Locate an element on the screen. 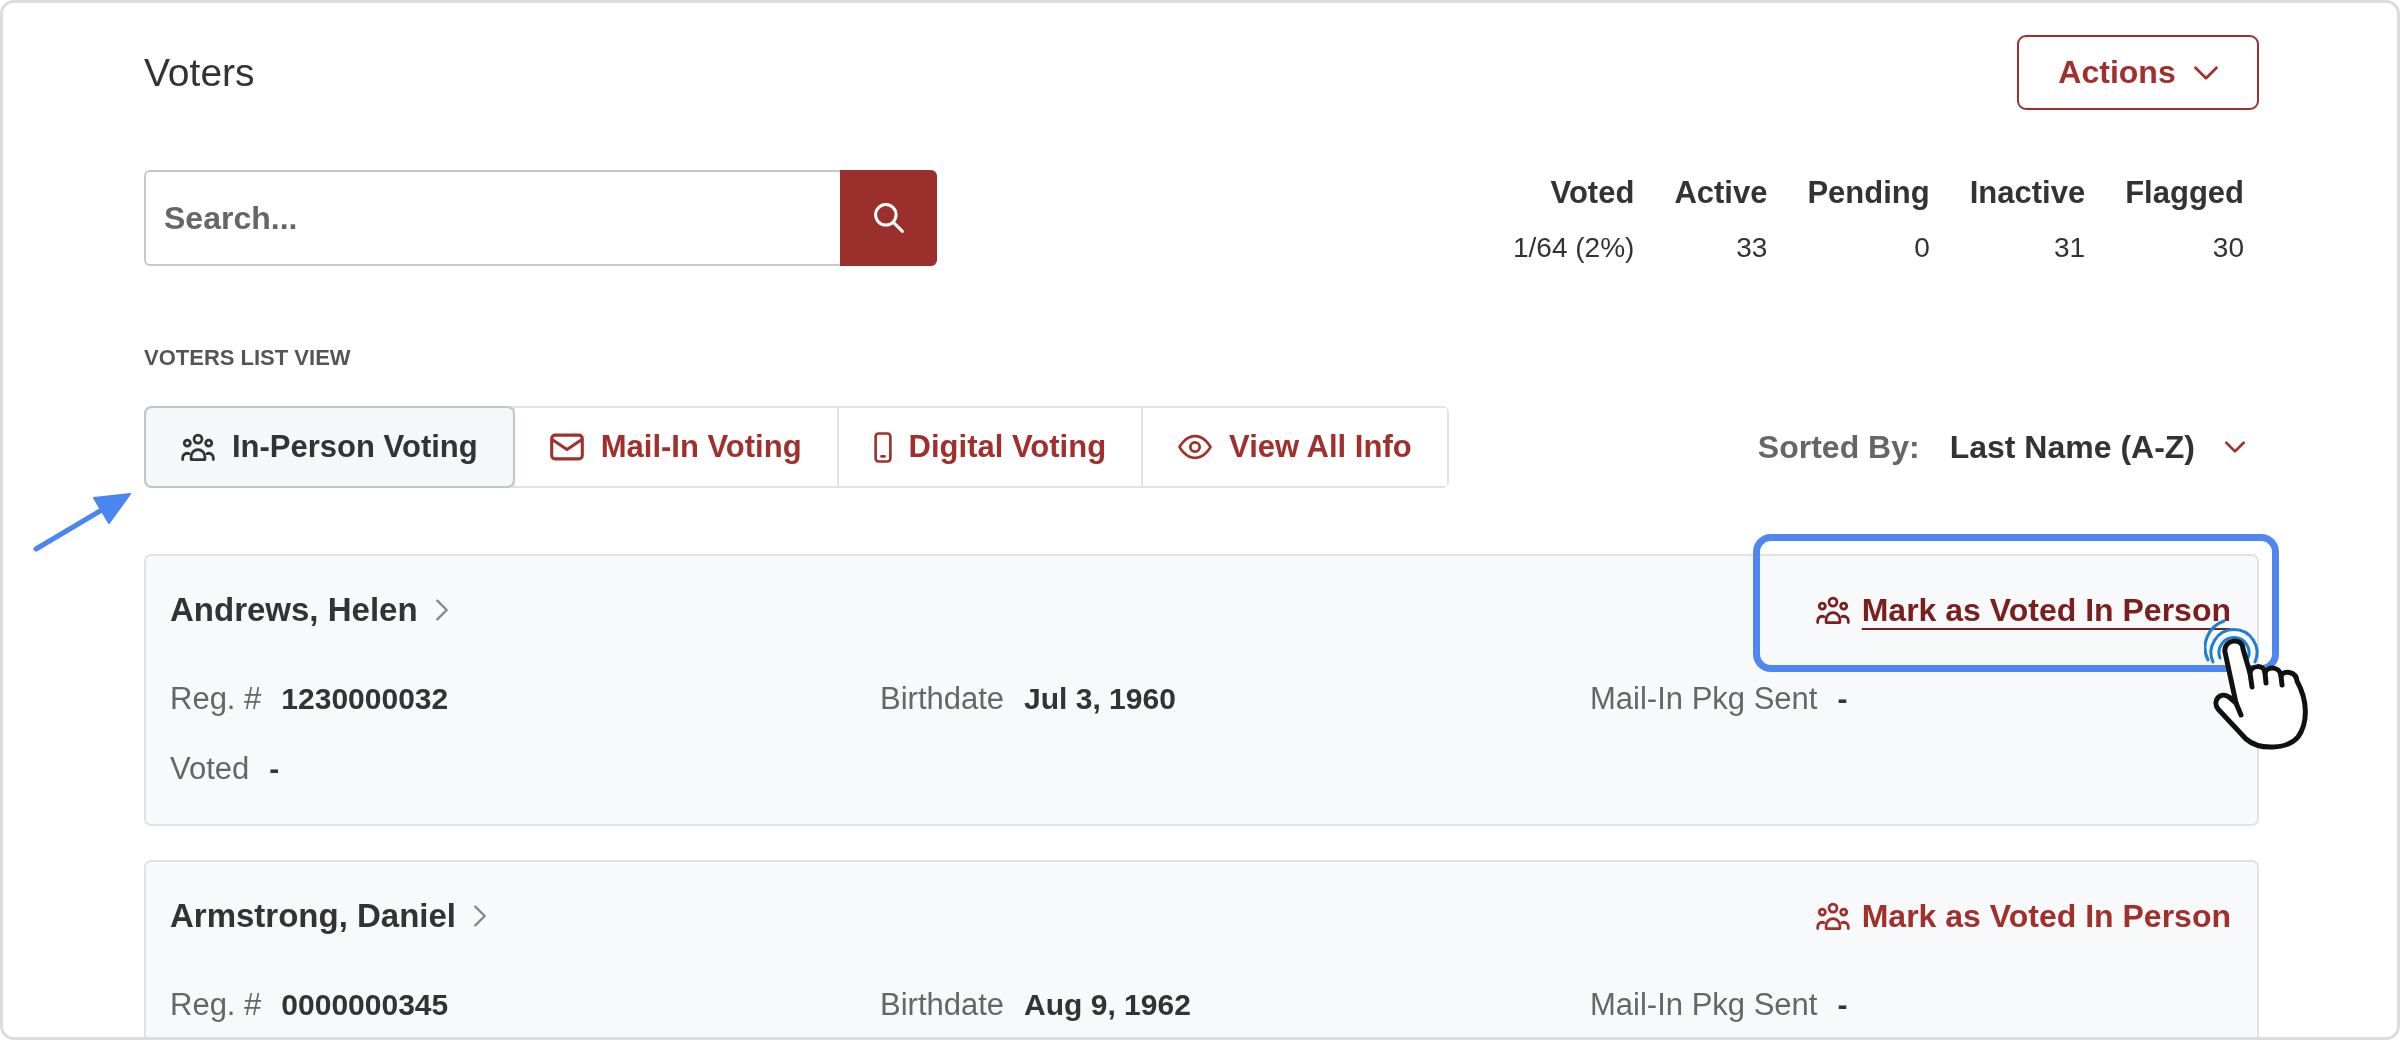 Image resolution: width=2400 pixels, height=1040 pixels. stat-label: Voted is located at coordinates (1592, 193).